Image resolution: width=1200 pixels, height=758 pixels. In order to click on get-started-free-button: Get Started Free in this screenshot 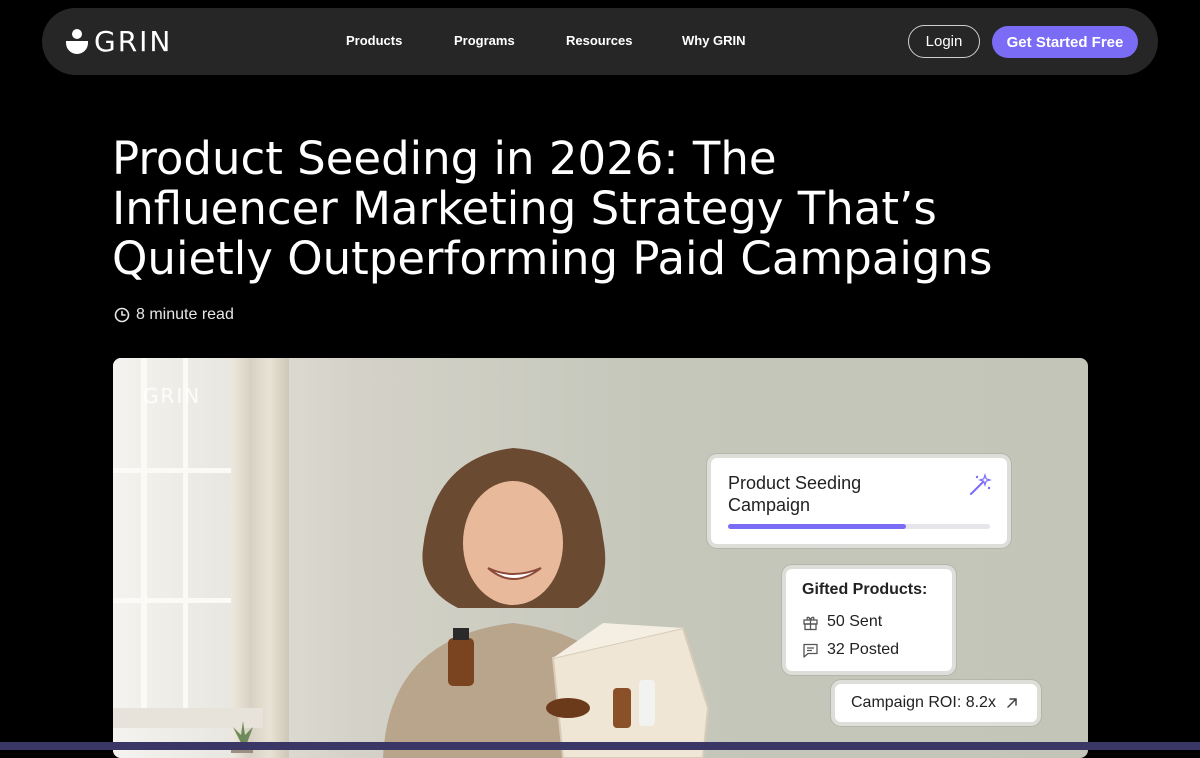, I will do `click(1065, 42)`.